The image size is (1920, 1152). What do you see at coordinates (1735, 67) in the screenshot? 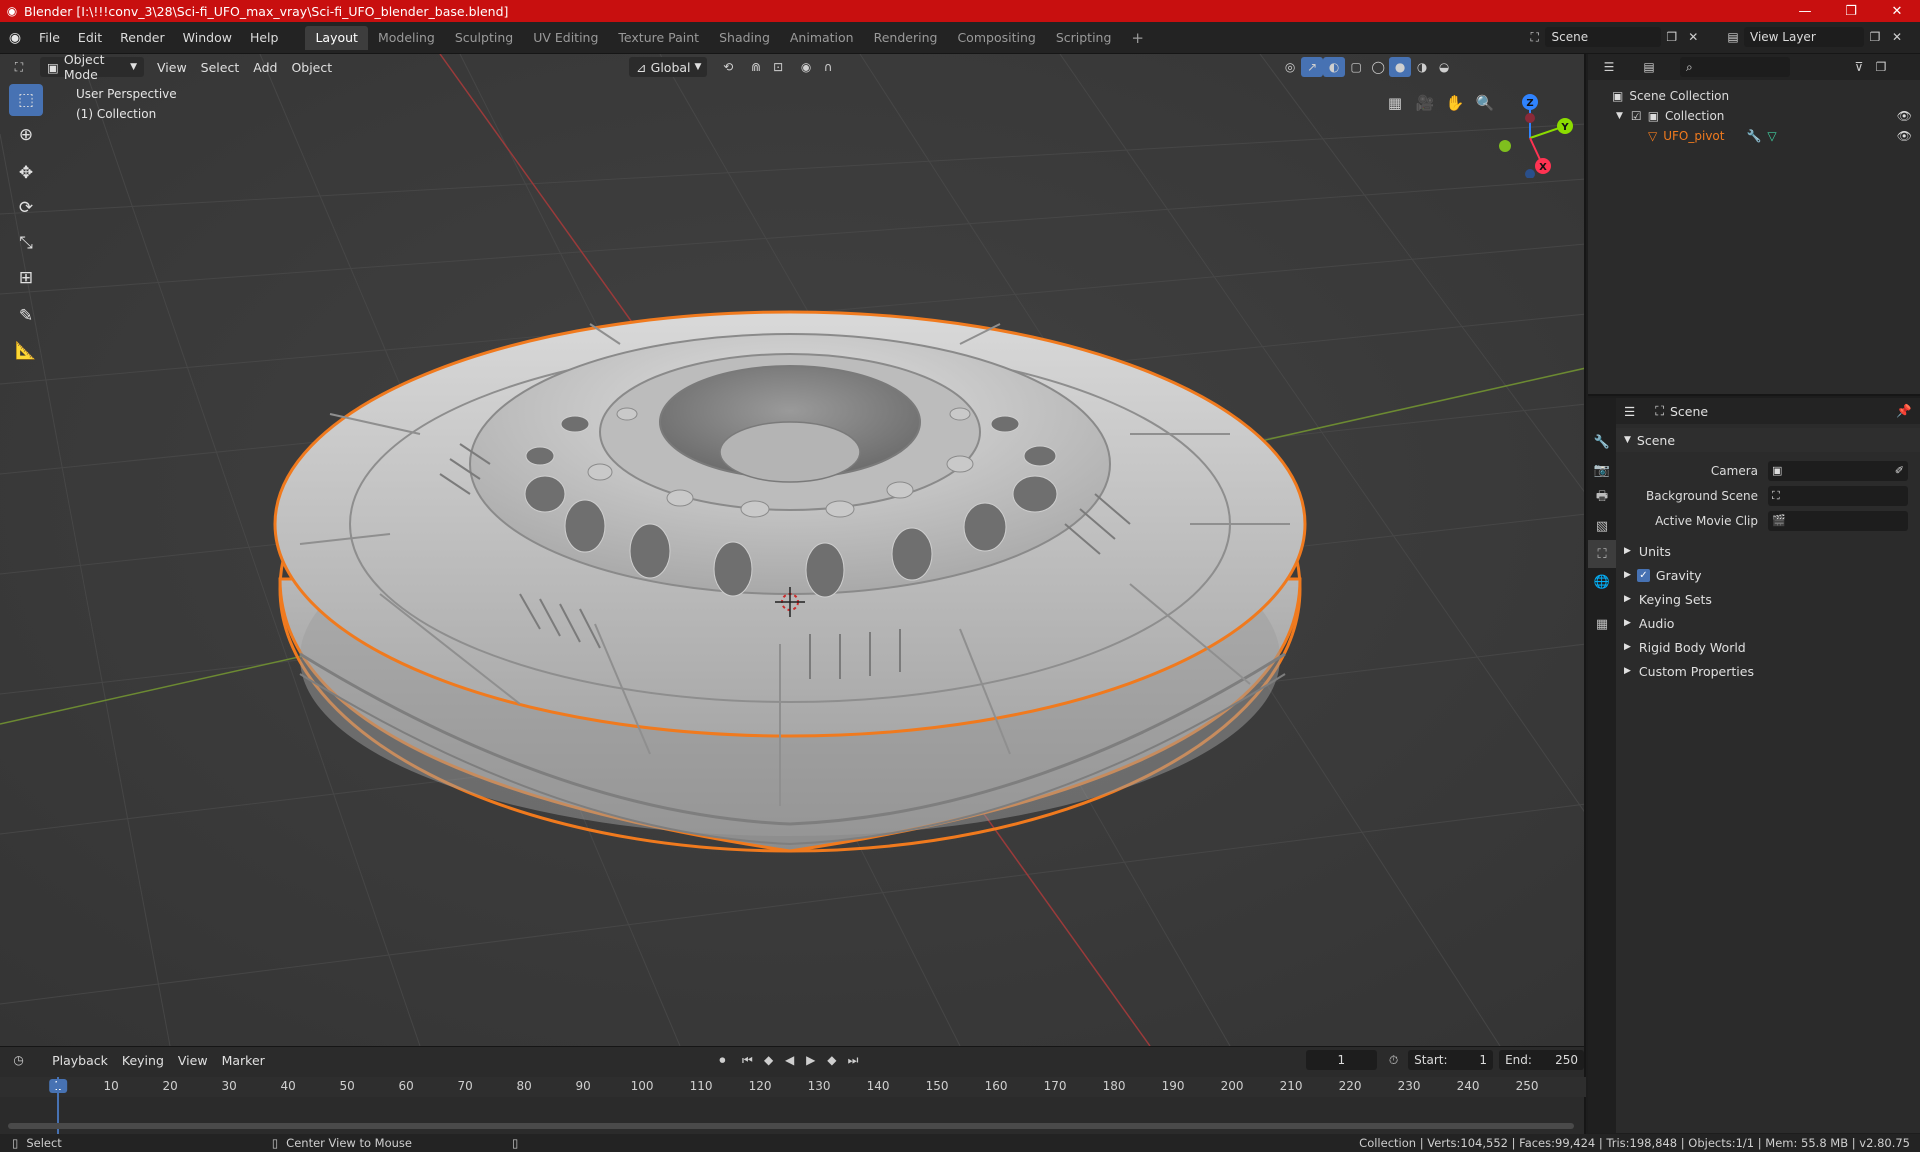
I see `outliner-search-input: ⌕` at bounding box center [1735, 67].